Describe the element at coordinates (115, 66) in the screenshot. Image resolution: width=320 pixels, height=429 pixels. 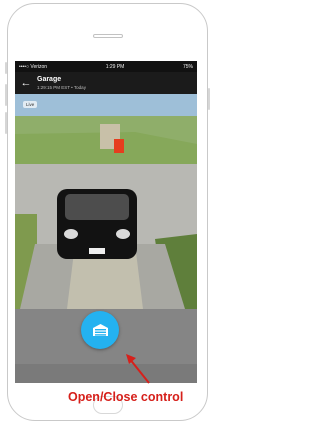
I see `clock: 1:29 PM` at that location.